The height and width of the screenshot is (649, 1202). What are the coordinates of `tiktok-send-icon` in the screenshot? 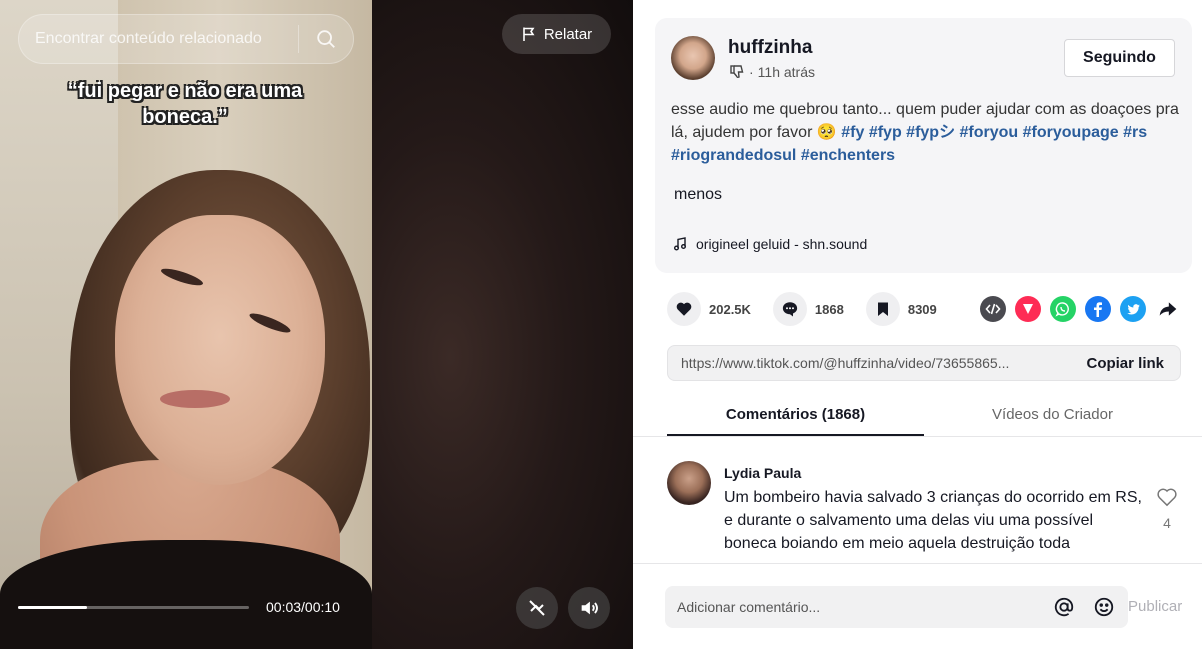 It's located at (1028, 309).